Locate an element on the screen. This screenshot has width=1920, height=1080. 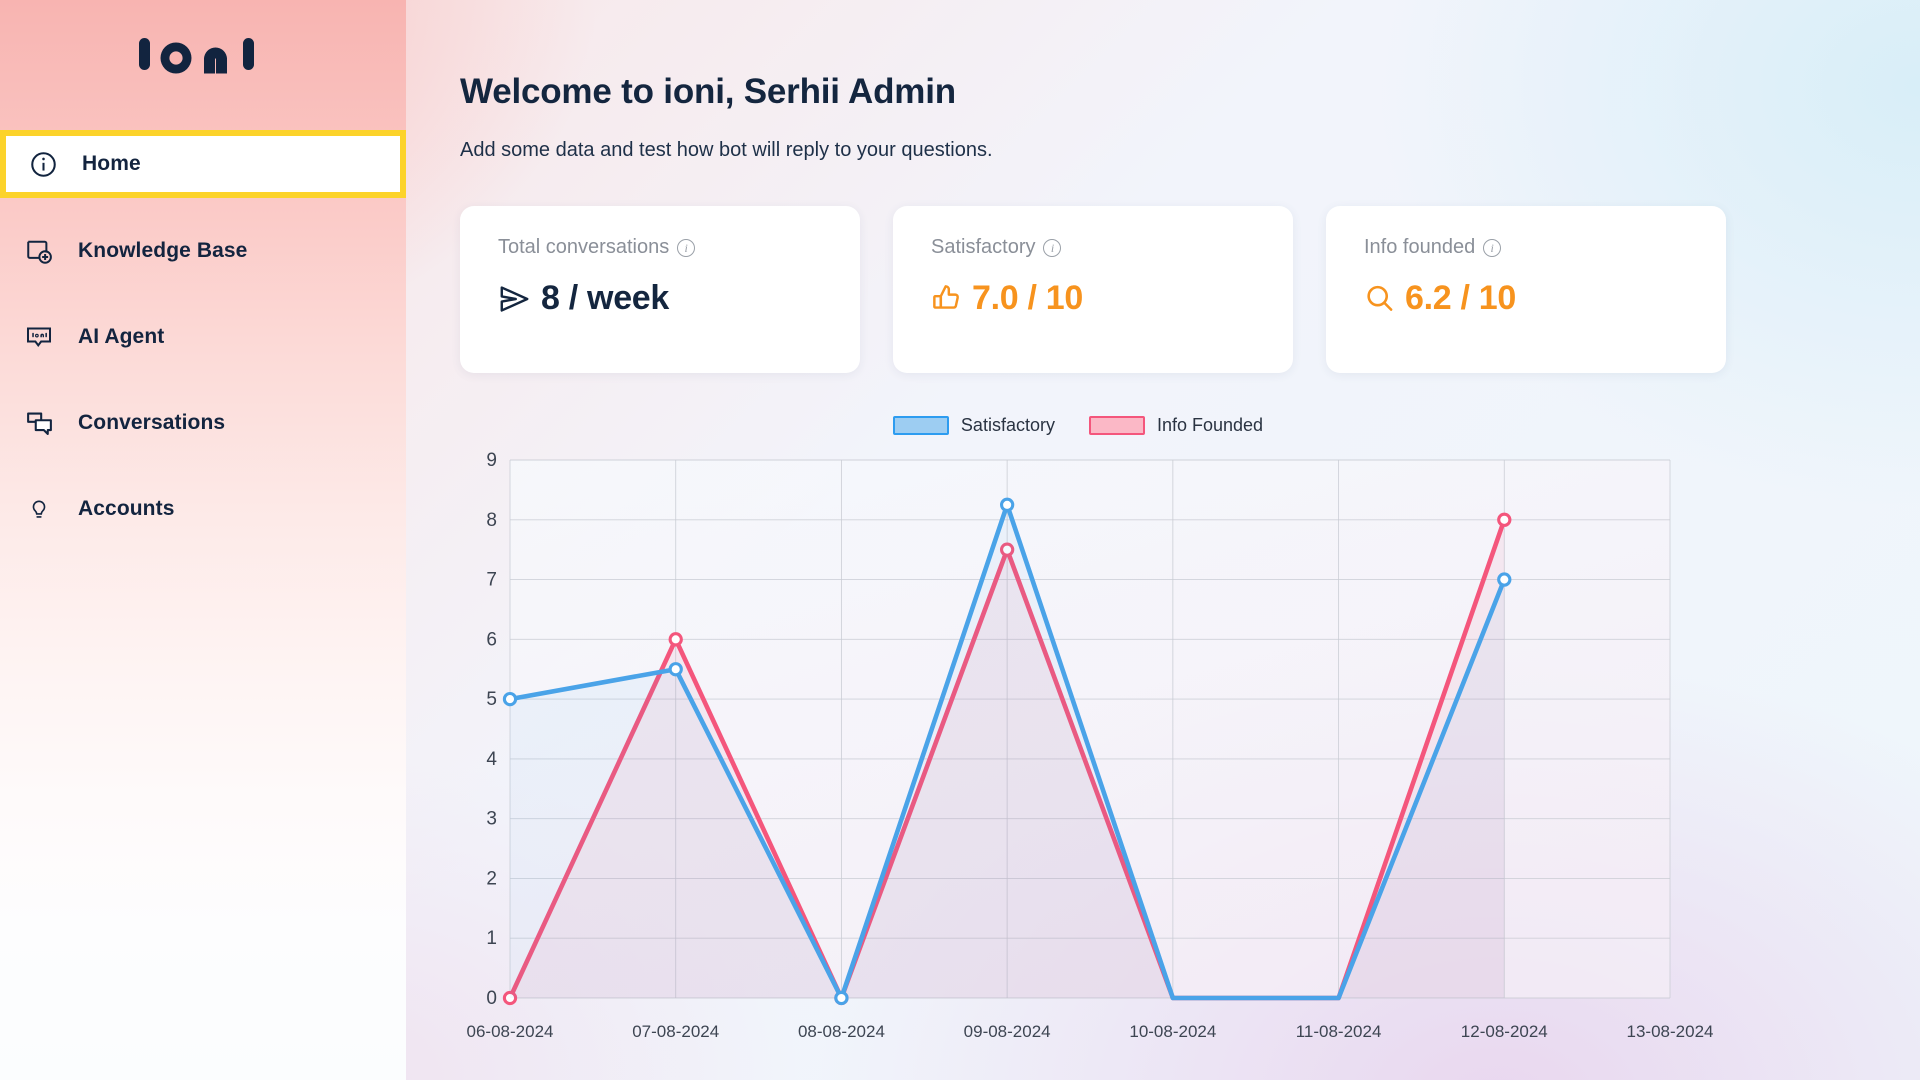
svg-text: 2 is located at coordinates (491, 878).